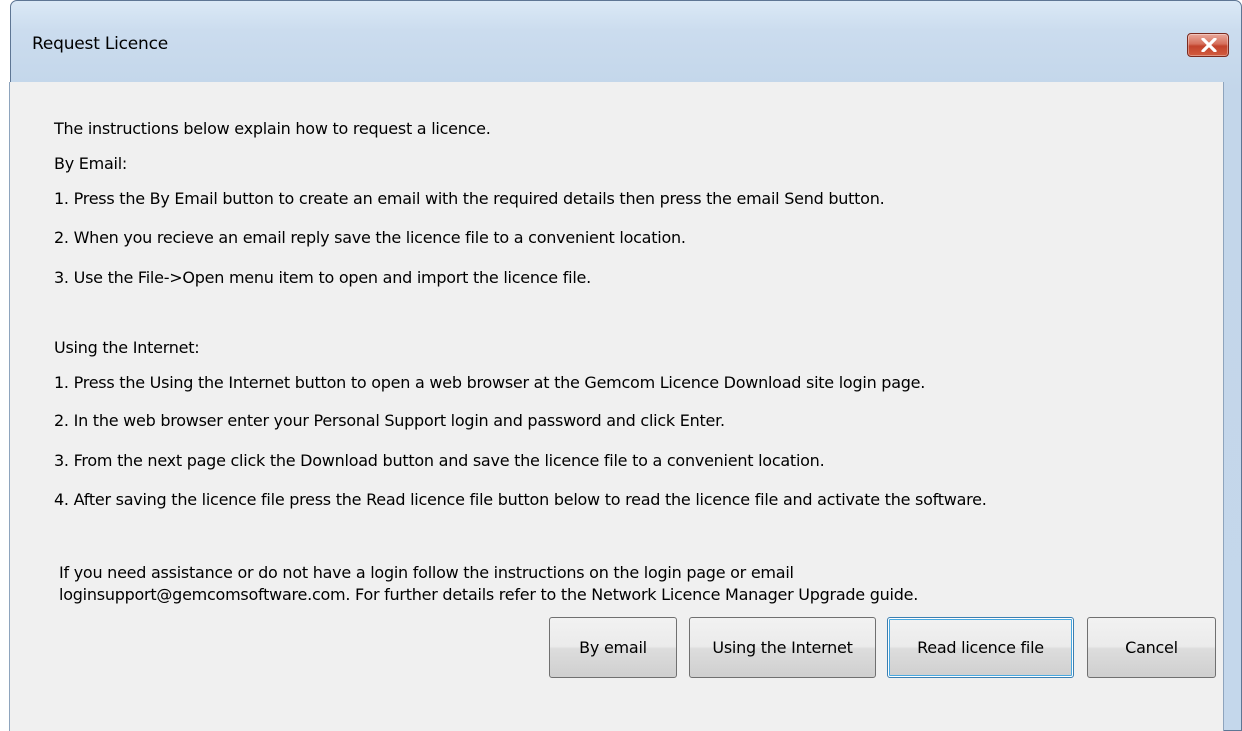 This screenshot has height=731, width=1242. Describe the element at coordinates (782, 647) in the screenshot. I see `using-internet-button: Using the Internet` at that location.